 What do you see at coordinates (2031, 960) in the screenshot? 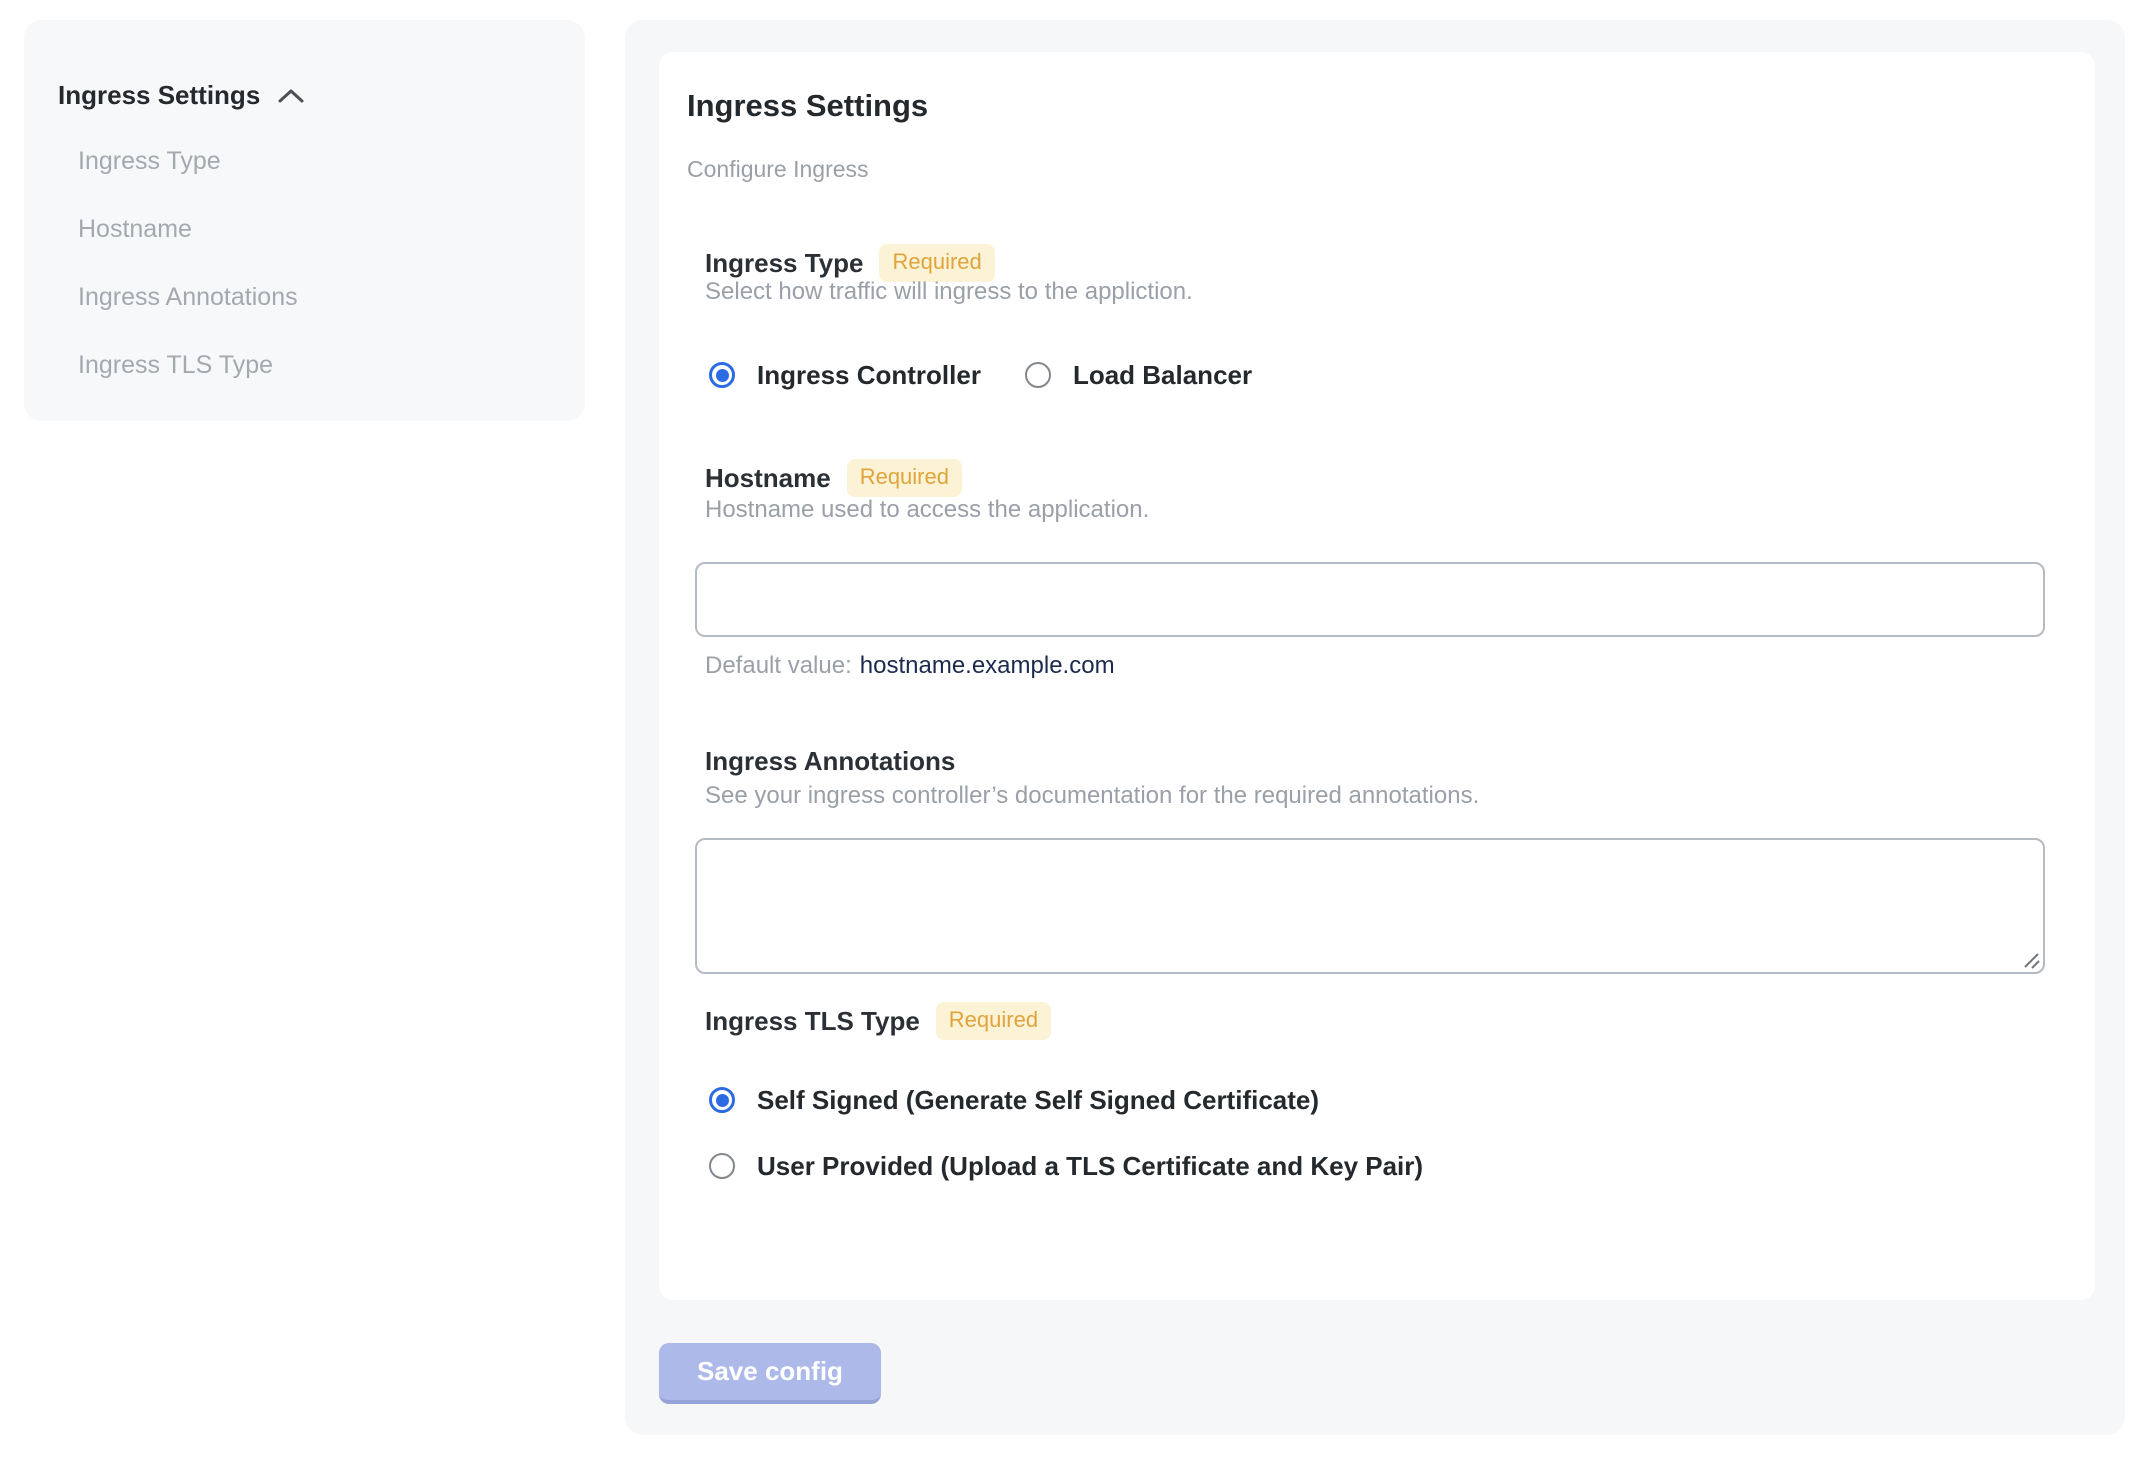
I see `textarea-resize-handle` at bounding box center [2031, 960].